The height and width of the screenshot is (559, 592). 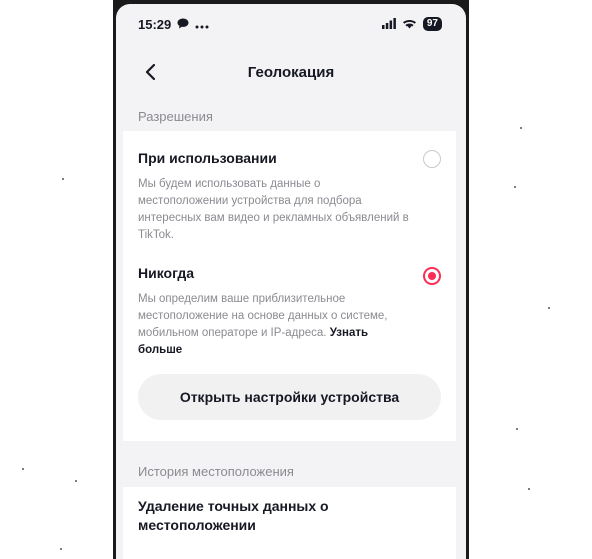 I want to click on history-card: Удаление точных данных о местоположении, so click(x=289, y=523).